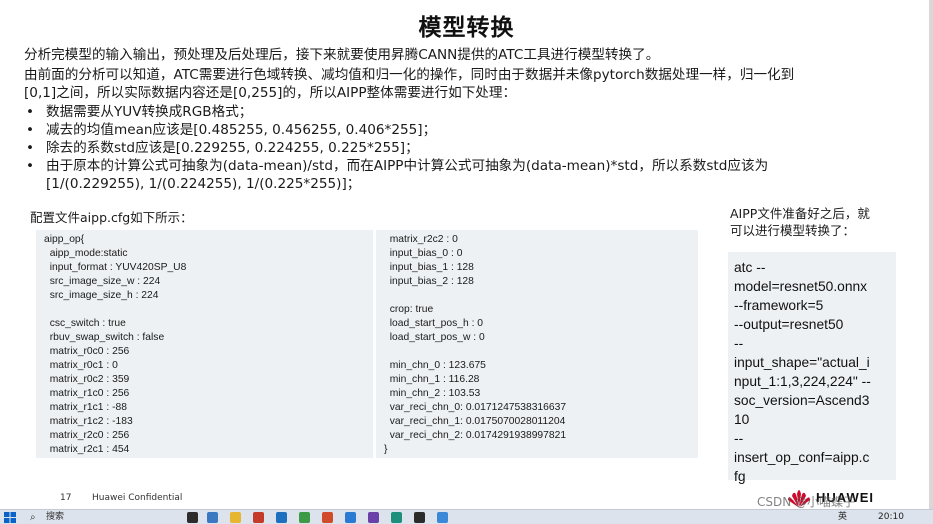 The width and height of the screenshot is (933, 524). Describe the element at coordinates (409, 309) in the screenshot. I see `code-line: crop: true` at that location.